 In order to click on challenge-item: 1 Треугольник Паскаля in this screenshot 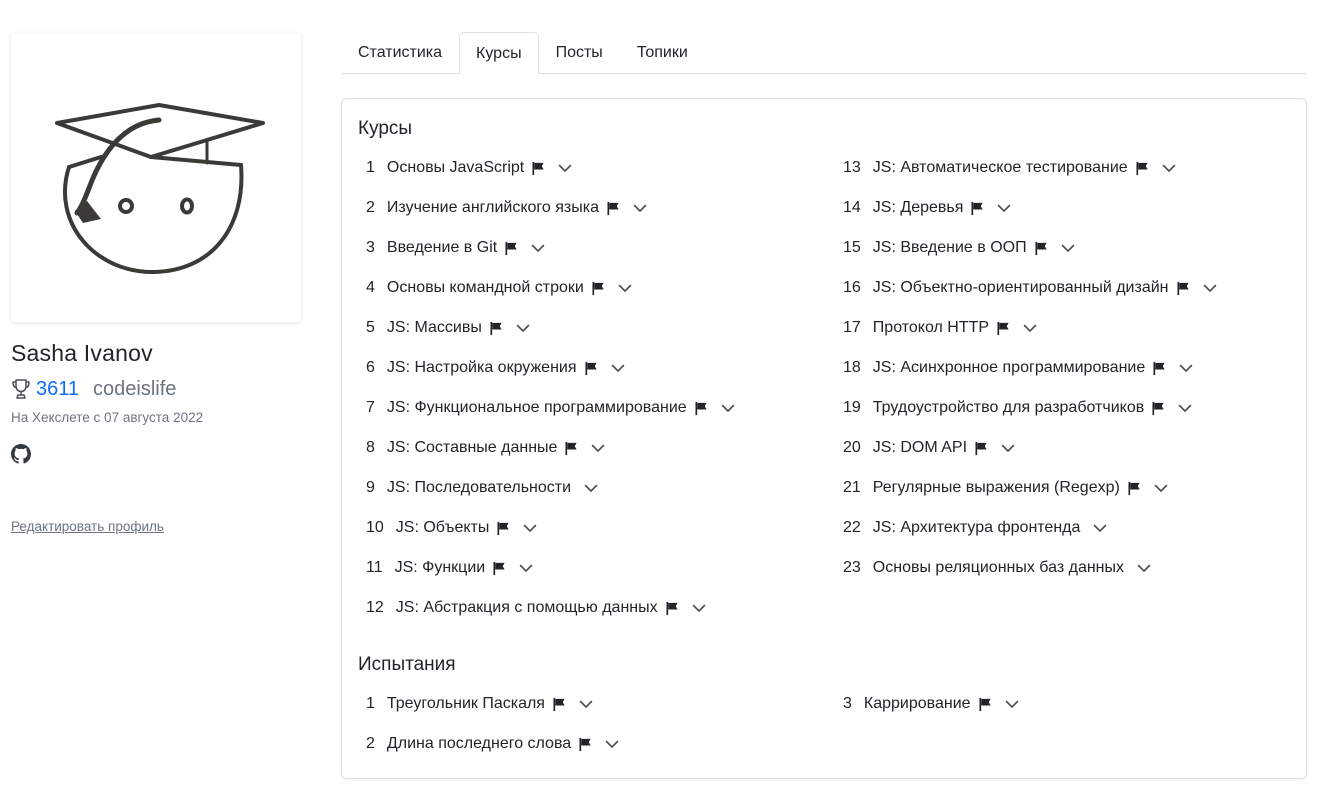, I will do `click(479, 704)`.